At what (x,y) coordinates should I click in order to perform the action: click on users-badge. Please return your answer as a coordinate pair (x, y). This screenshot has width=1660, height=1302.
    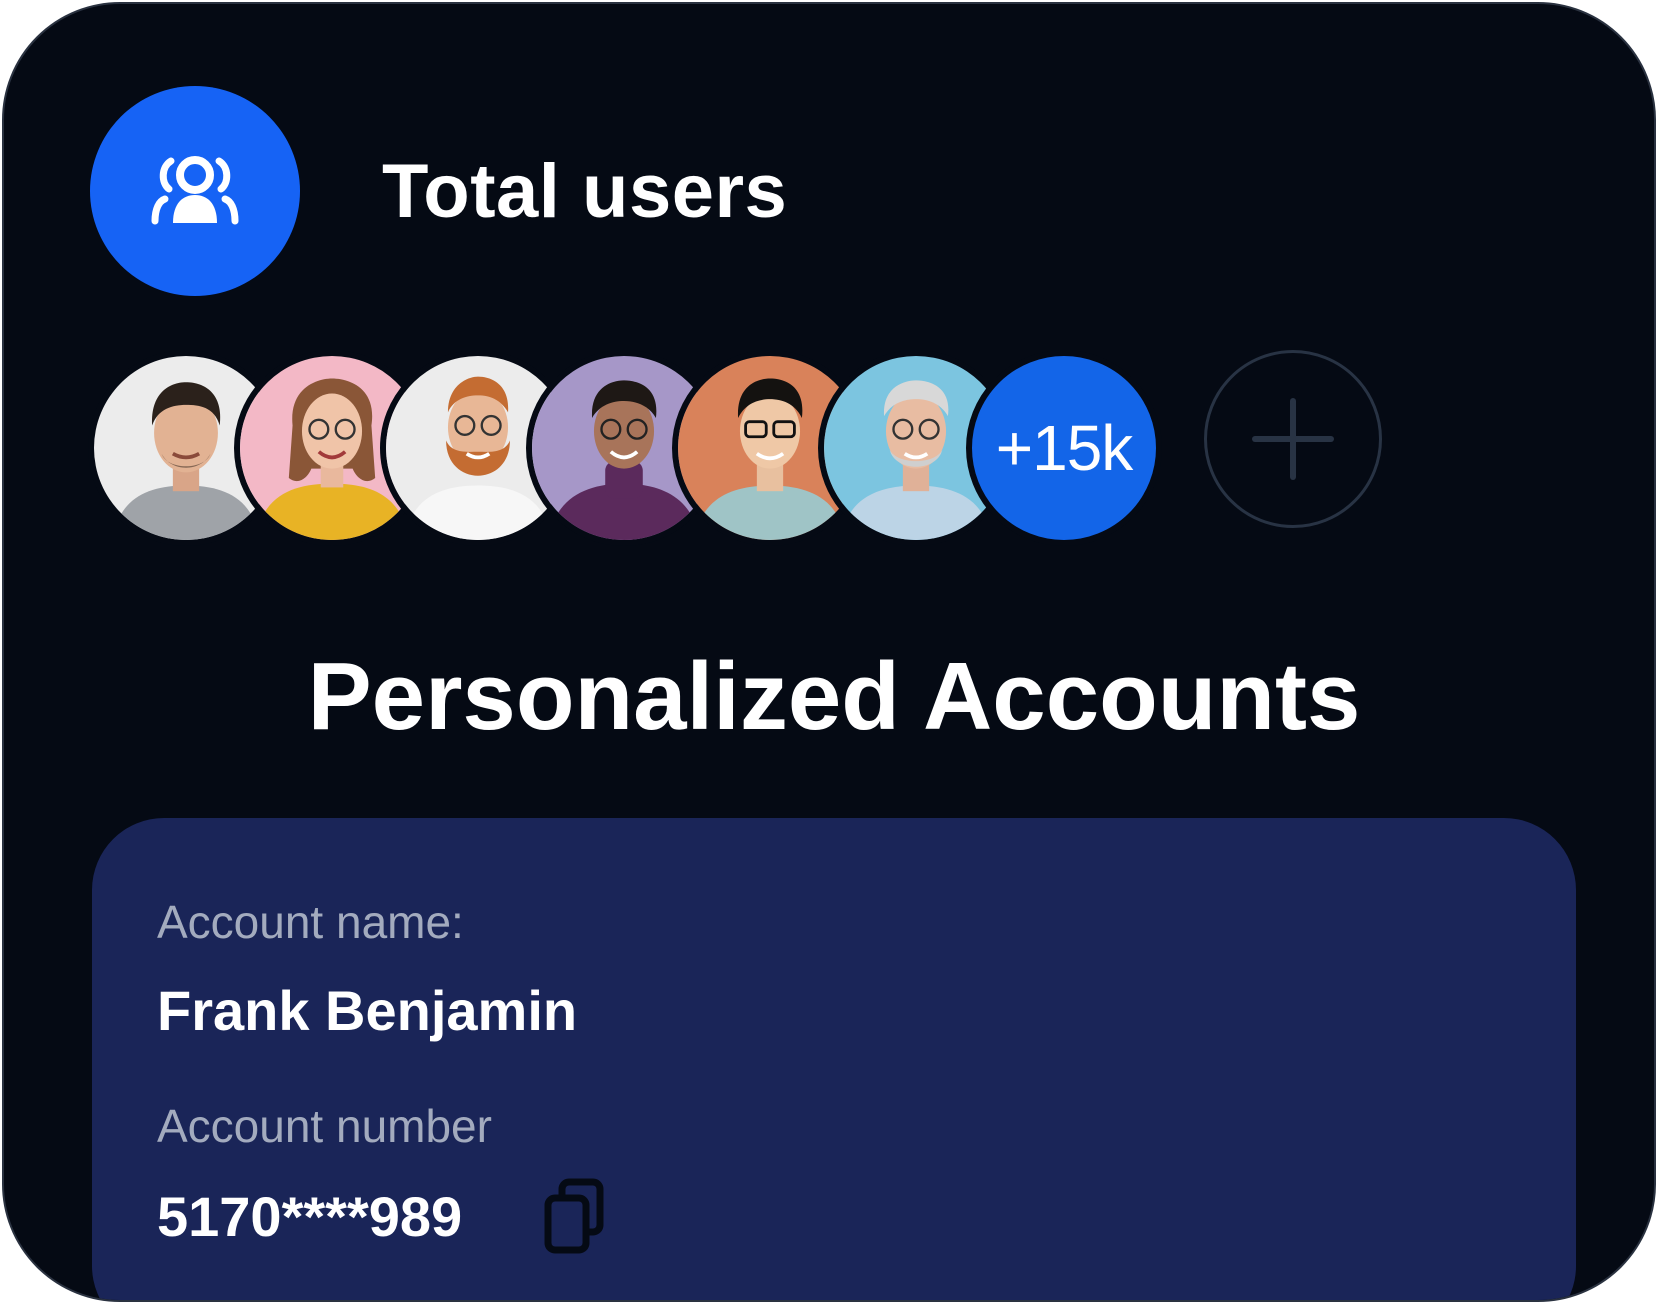
    Looking at the image, I should click on (195, 191).